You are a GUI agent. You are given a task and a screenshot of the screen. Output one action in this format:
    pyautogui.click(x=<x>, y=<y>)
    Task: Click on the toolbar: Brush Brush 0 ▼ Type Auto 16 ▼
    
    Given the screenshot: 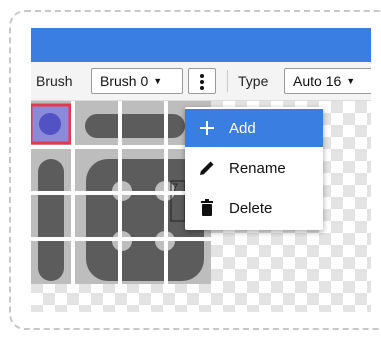 What is the action you would take?
    pyautogui.click(x=201, y=81)
    